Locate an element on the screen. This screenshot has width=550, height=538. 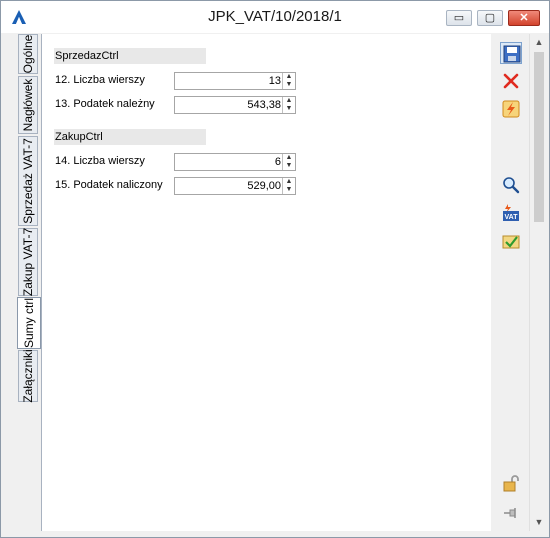
tab-sumy-ctrl: Sumy ctrl is located at coordinates (29, 323).